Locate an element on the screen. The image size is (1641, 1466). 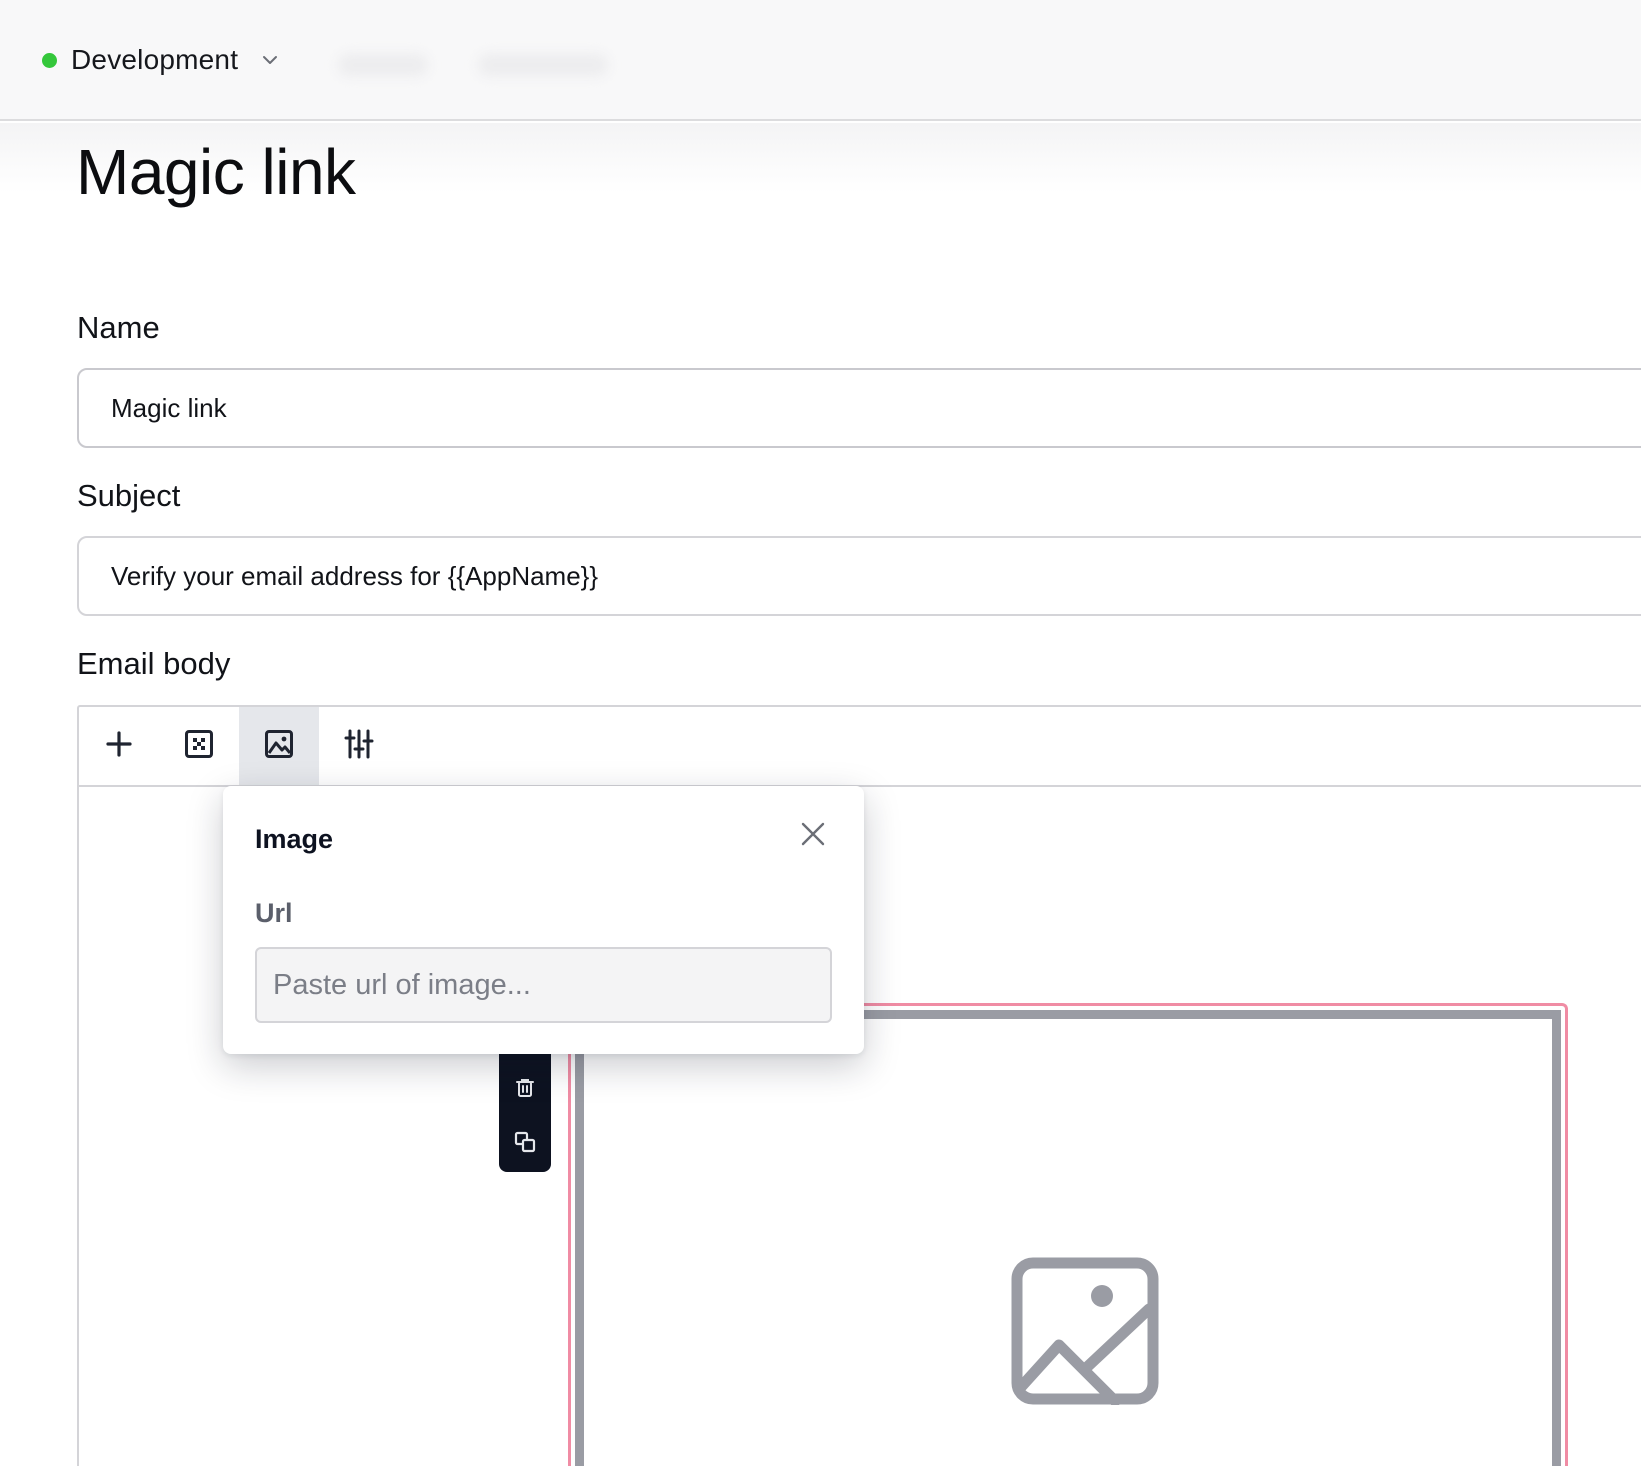
email-body-label: Email body is located at coordinates (154, 663).